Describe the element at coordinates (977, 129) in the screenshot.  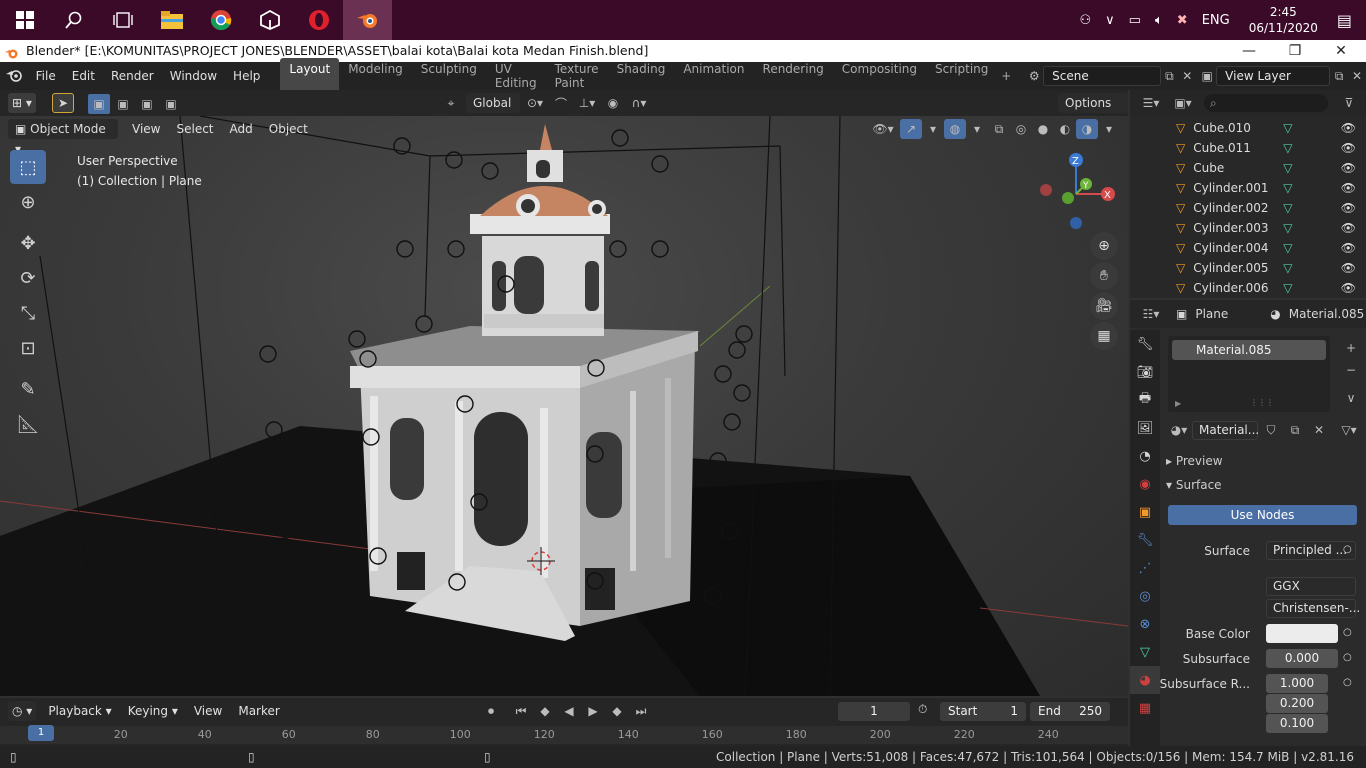
I see `overlay-dropdown-icon: ▾` at that location.